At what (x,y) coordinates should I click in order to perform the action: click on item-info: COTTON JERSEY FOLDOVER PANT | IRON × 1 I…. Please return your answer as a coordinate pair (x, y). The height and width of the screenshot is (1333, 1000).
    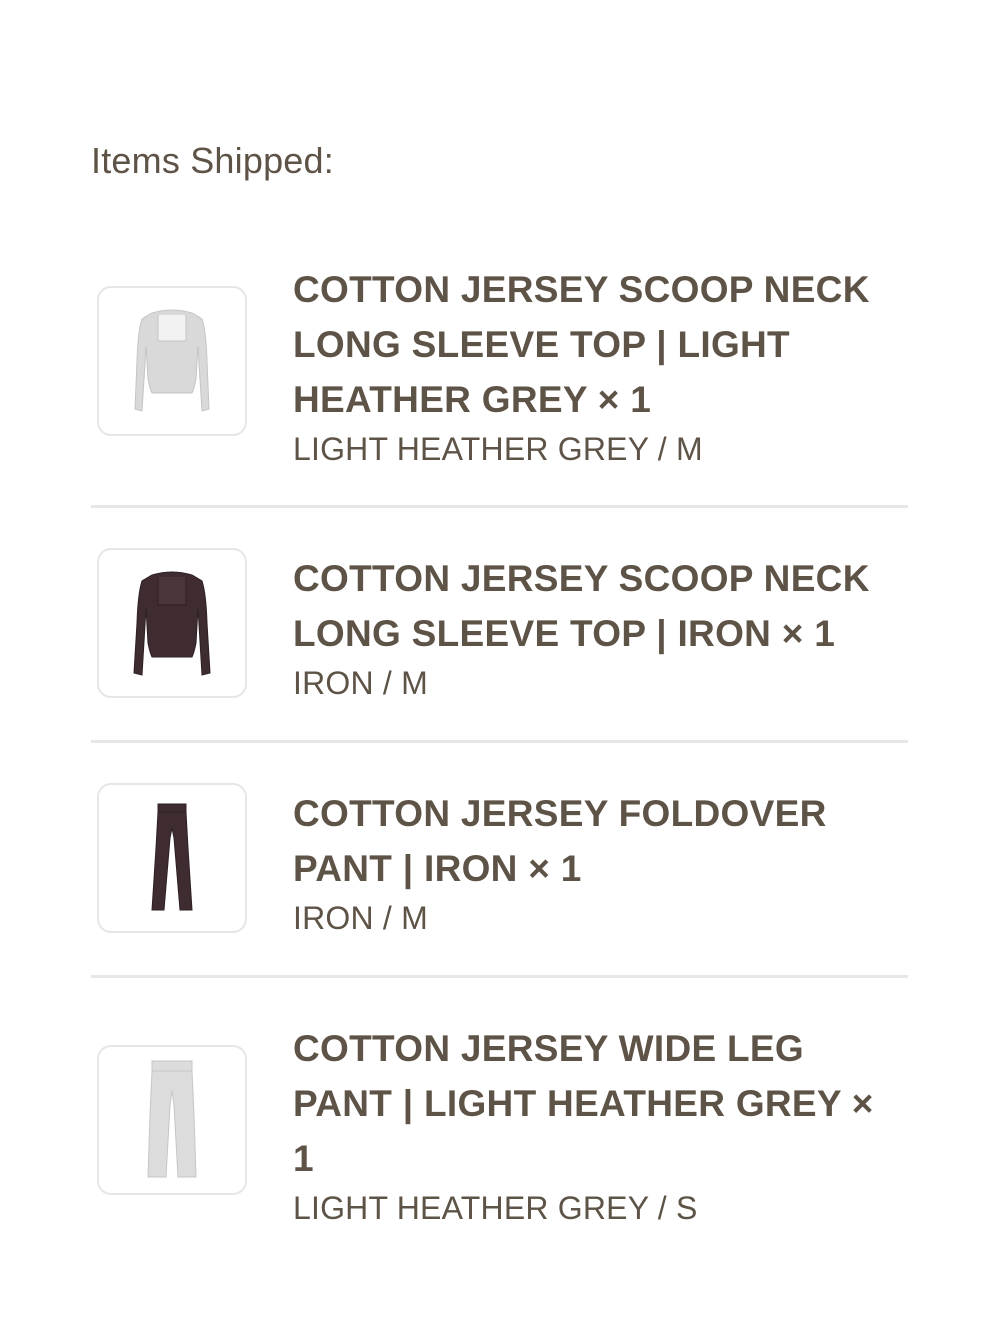
    Looking at the image, I should click on (593, 863).